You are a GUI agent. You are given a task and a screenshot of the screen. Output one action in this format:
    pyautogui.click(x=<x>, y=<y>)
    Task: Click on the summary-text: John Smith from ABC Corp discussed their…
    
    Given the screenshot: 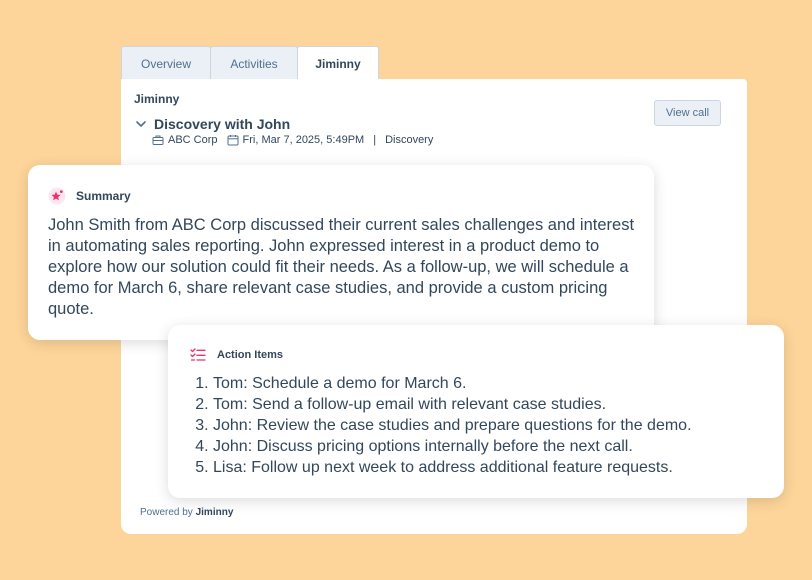 What is the action you would take?
    pyautogui.click(x=341, y=267)
    